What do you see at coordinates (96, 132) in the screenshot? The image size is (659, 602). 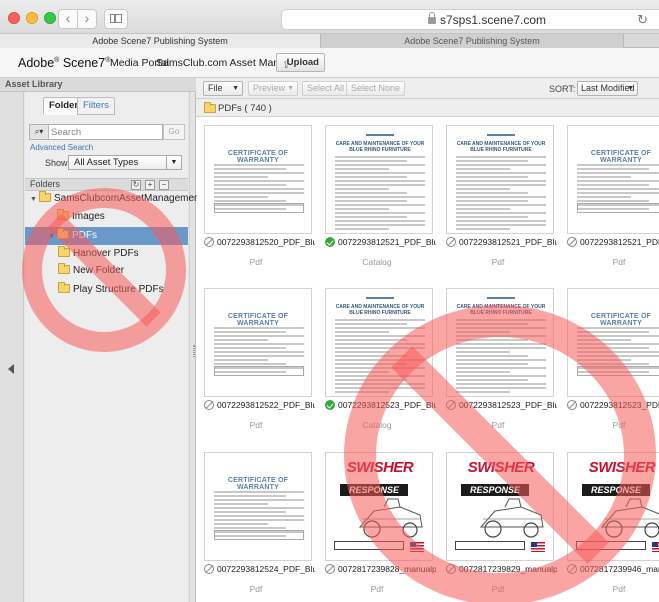 I see `search-input: ⌕▾ Search` at bounding box center [96, 132].